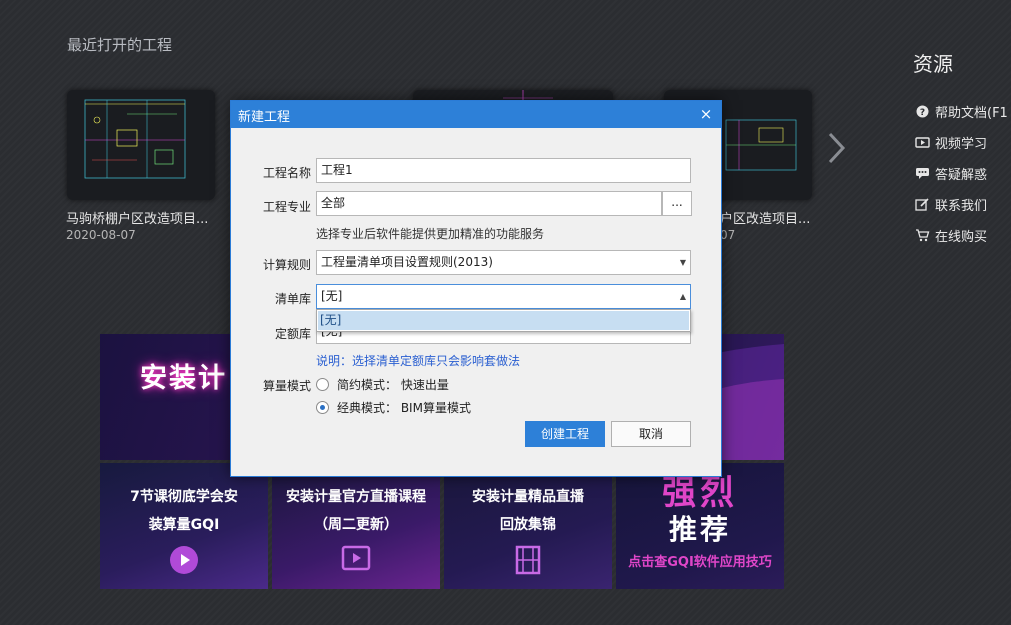 The image size is (1011, 625). What do you see at coordinates (528, 561) in the screenshot?
I see `film-icon` at bounding box center [528, 561].